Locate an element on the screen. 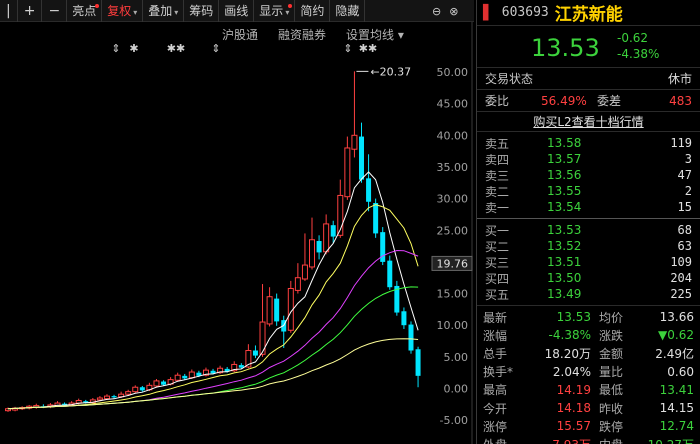 The height and width of the screenshot is (444, 700). ma-settings-link: 设置均线 ▾ is located at coordinates (375, 34).